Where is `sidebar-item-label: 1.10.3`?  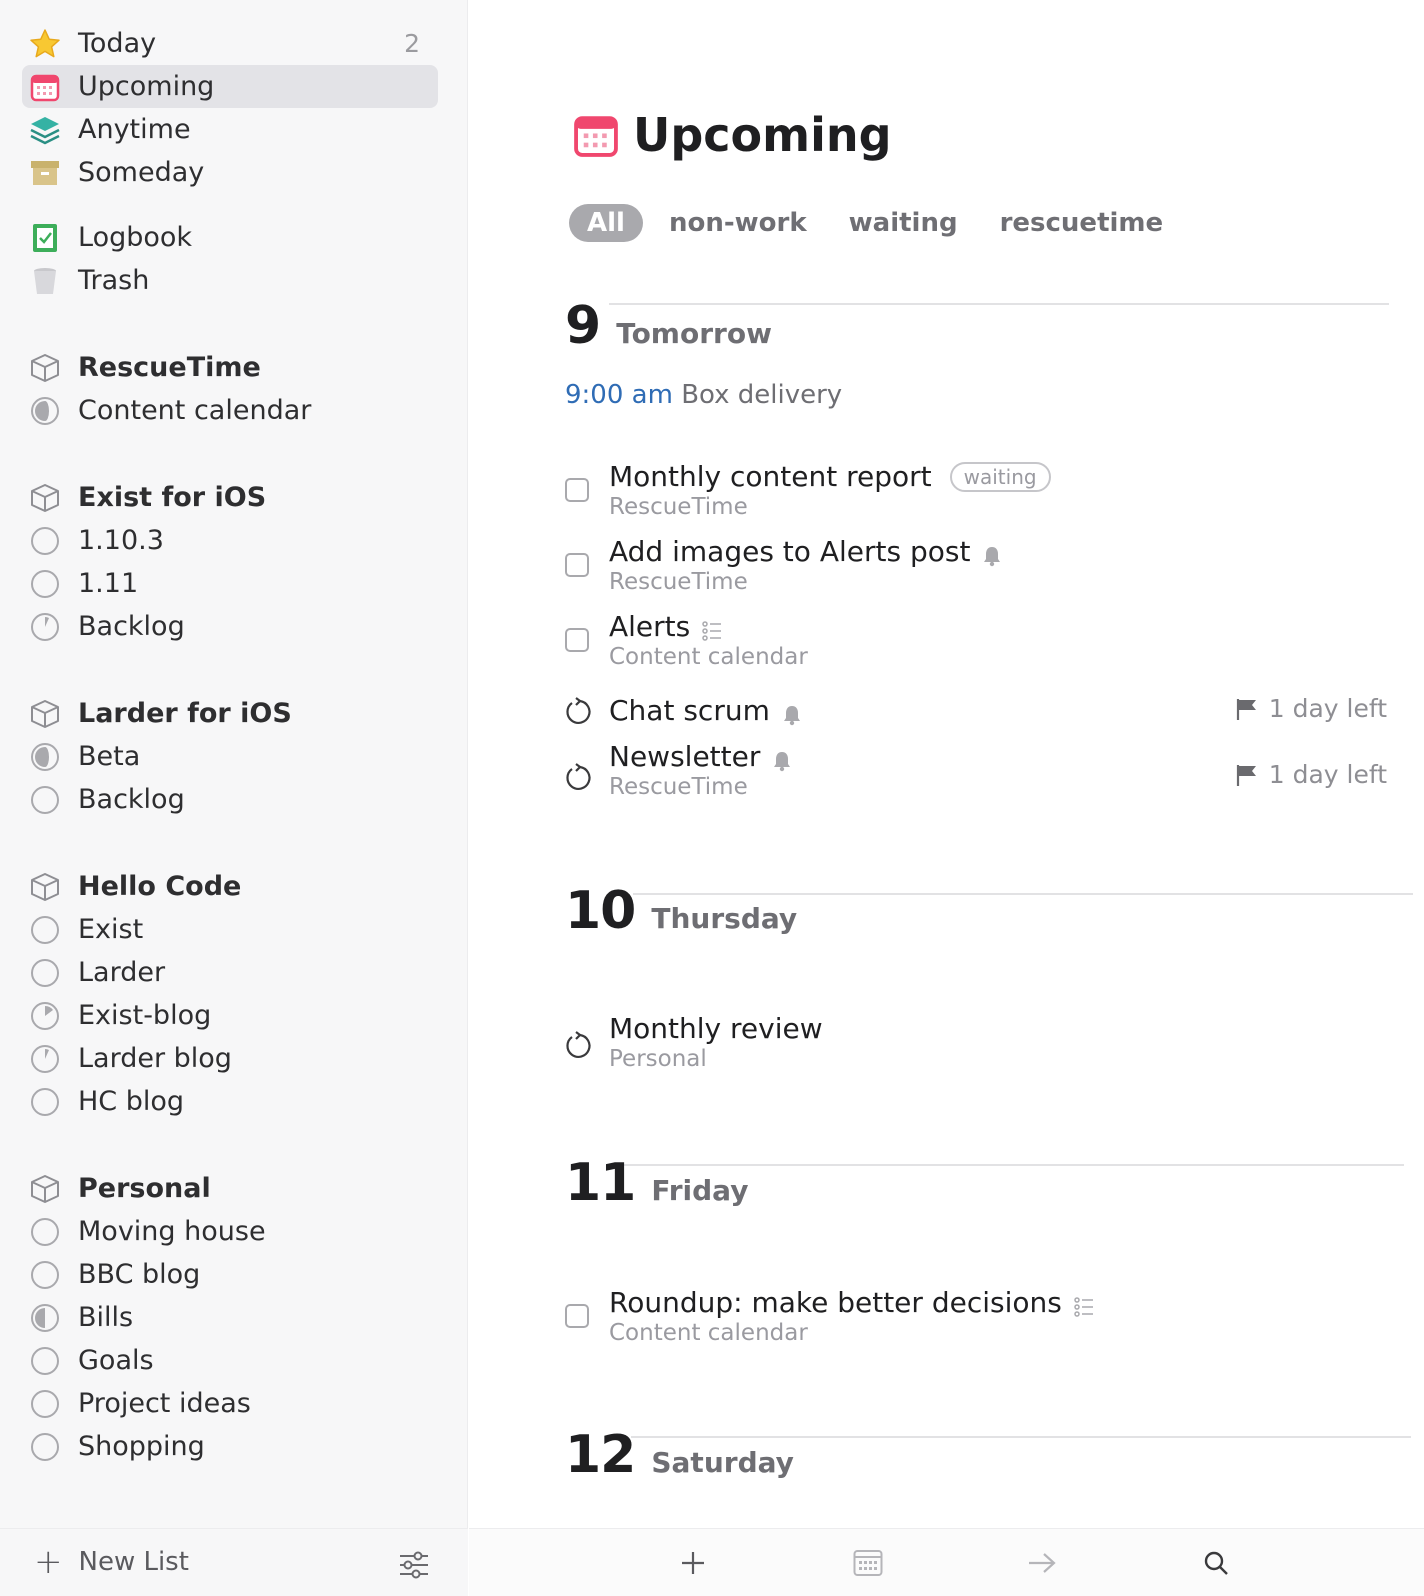
sidebar-item-label: 1.10.3 is located at coordinates (121, 540).